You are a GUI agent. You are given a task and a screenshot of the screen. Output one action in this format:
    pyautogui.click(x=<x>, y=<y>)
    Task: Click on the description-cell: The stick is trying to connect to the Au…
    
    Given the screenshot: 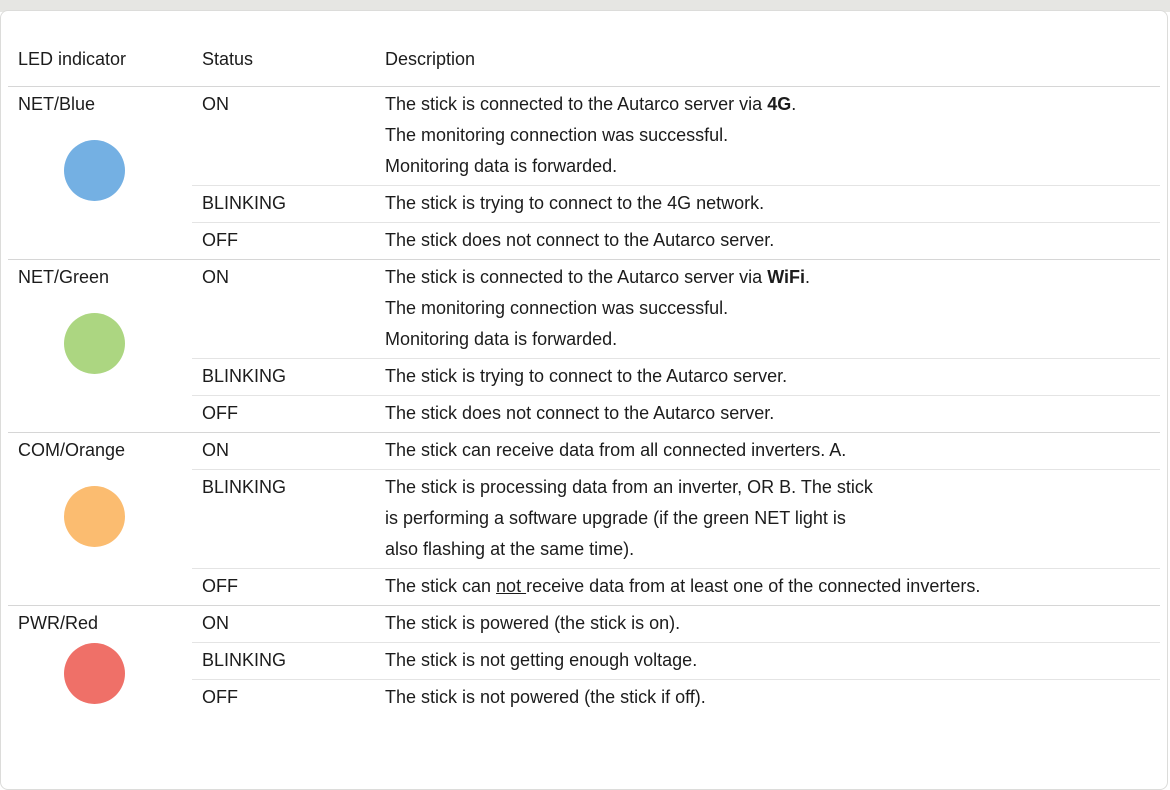 What is the action you would take?
    pyautogui.click(x=586, y=376)
    